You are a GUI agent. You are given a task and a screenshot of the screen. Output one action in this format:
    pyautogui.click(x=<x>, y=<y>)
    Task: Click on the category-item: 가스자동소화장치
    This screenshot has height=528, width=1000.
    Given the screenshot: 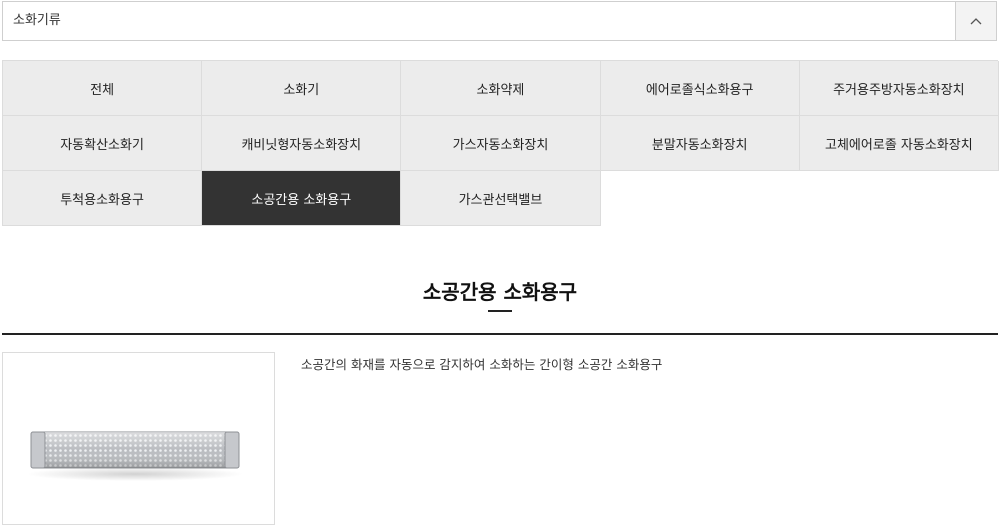 What is the action you would take?
    pyautogui.click(x=501, y=143)
    